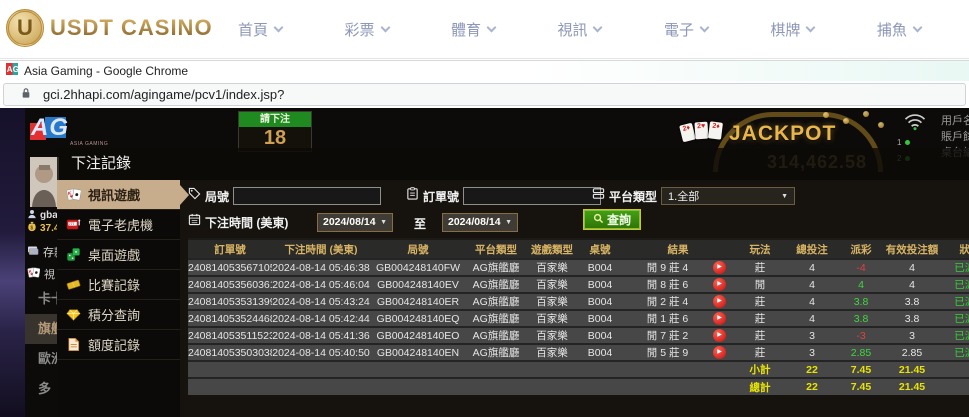  Describe the element at coordinates (633, 196) in the screenshot. I see `platform-label: 平台類型` at that location.